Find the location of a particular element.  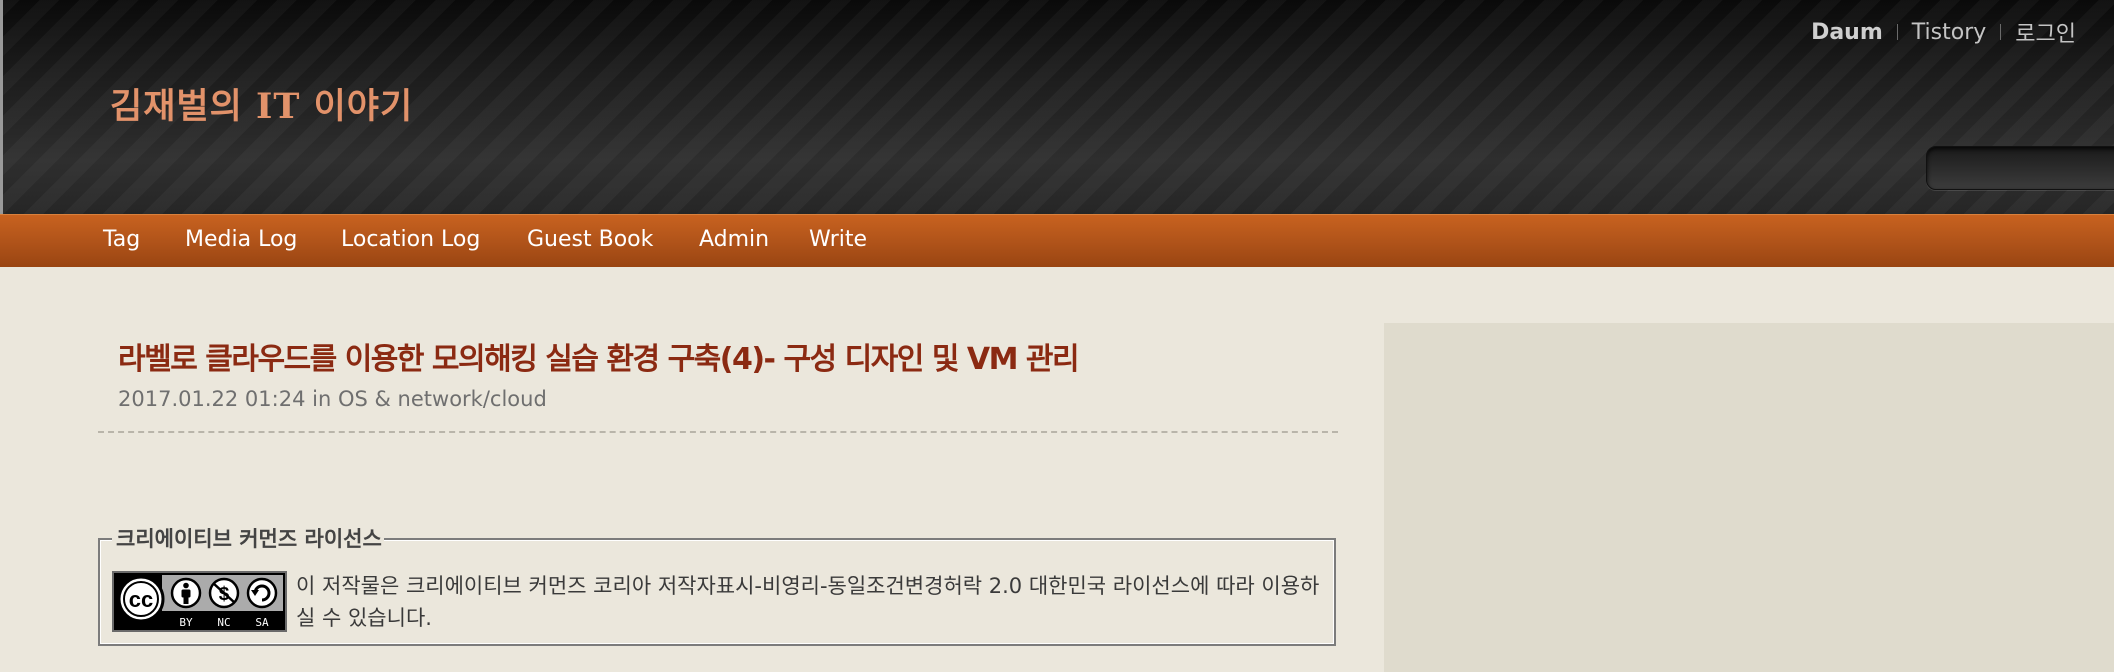

license-legend: 크리에이티브 커먼즈 라이선스 is located at coordinates (248, 538).